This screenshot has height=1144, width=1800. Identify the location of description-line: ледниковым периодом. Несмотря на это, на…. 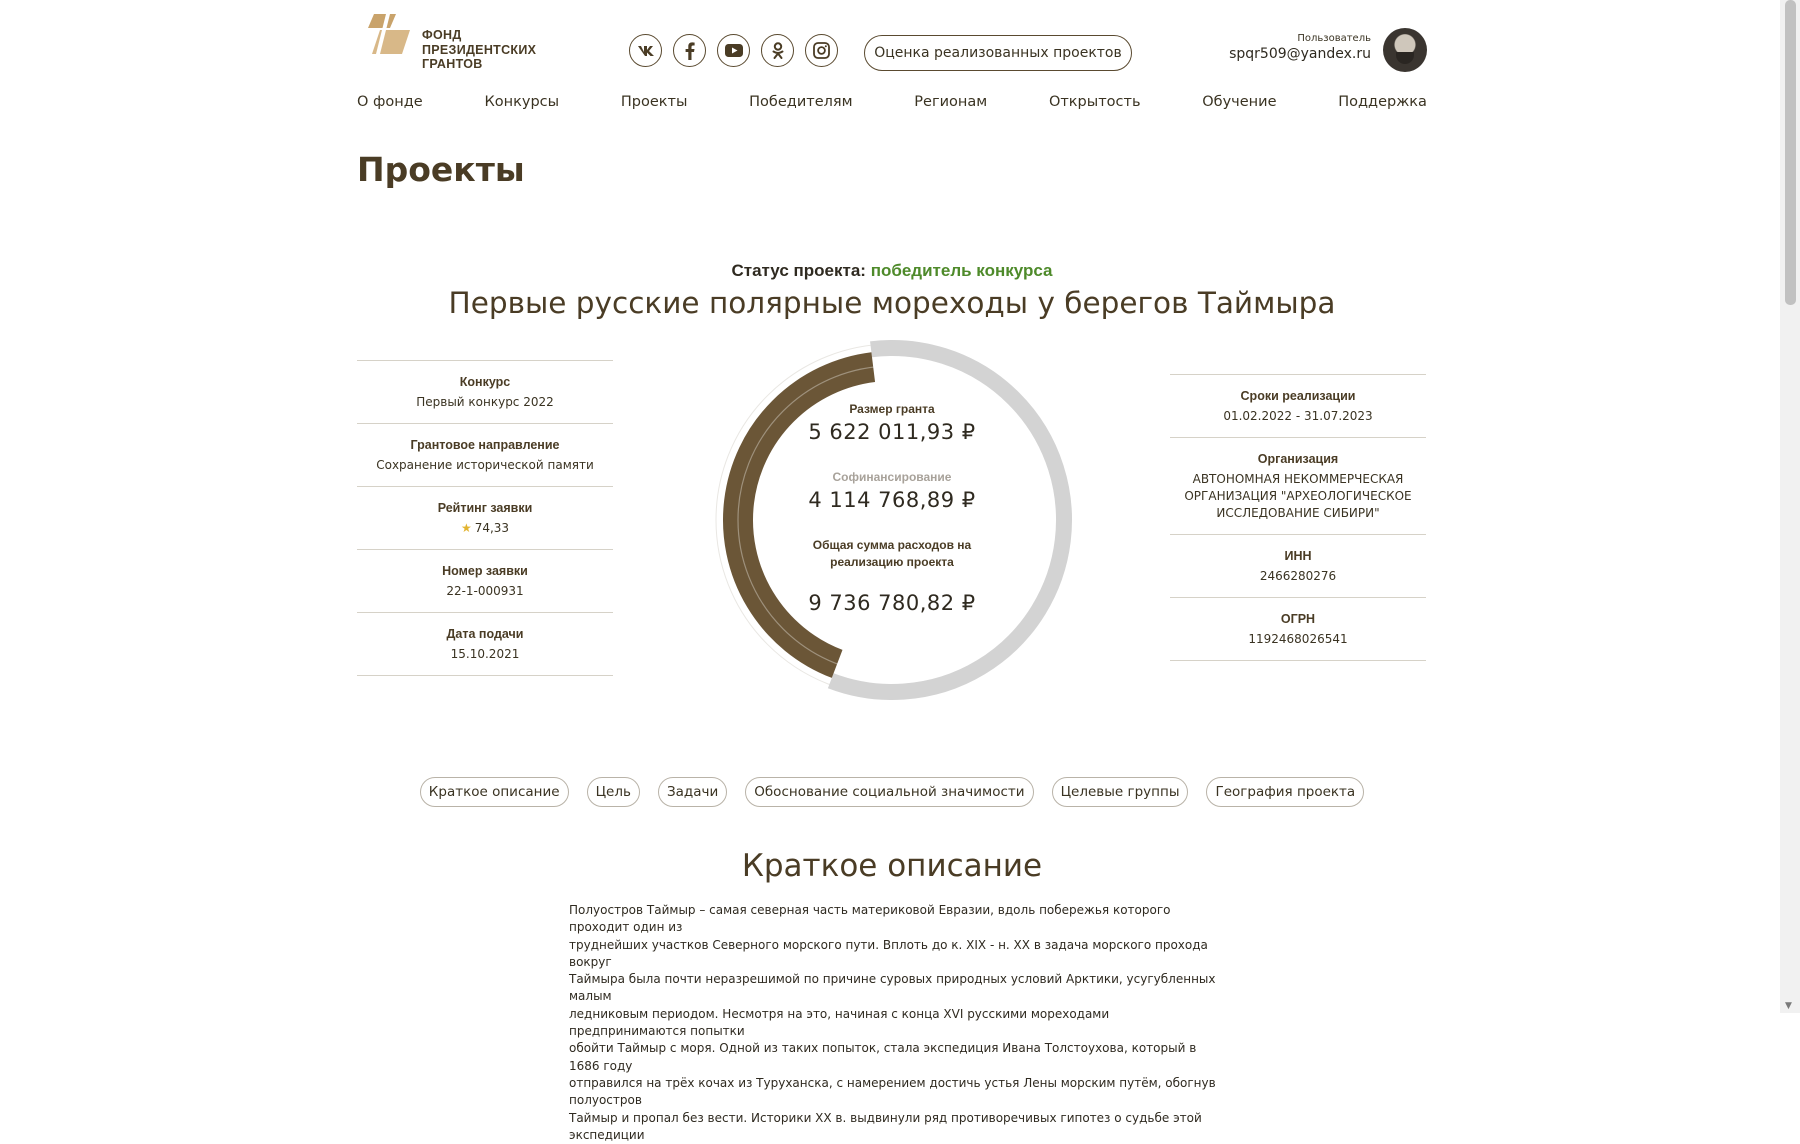
(839, 1022).